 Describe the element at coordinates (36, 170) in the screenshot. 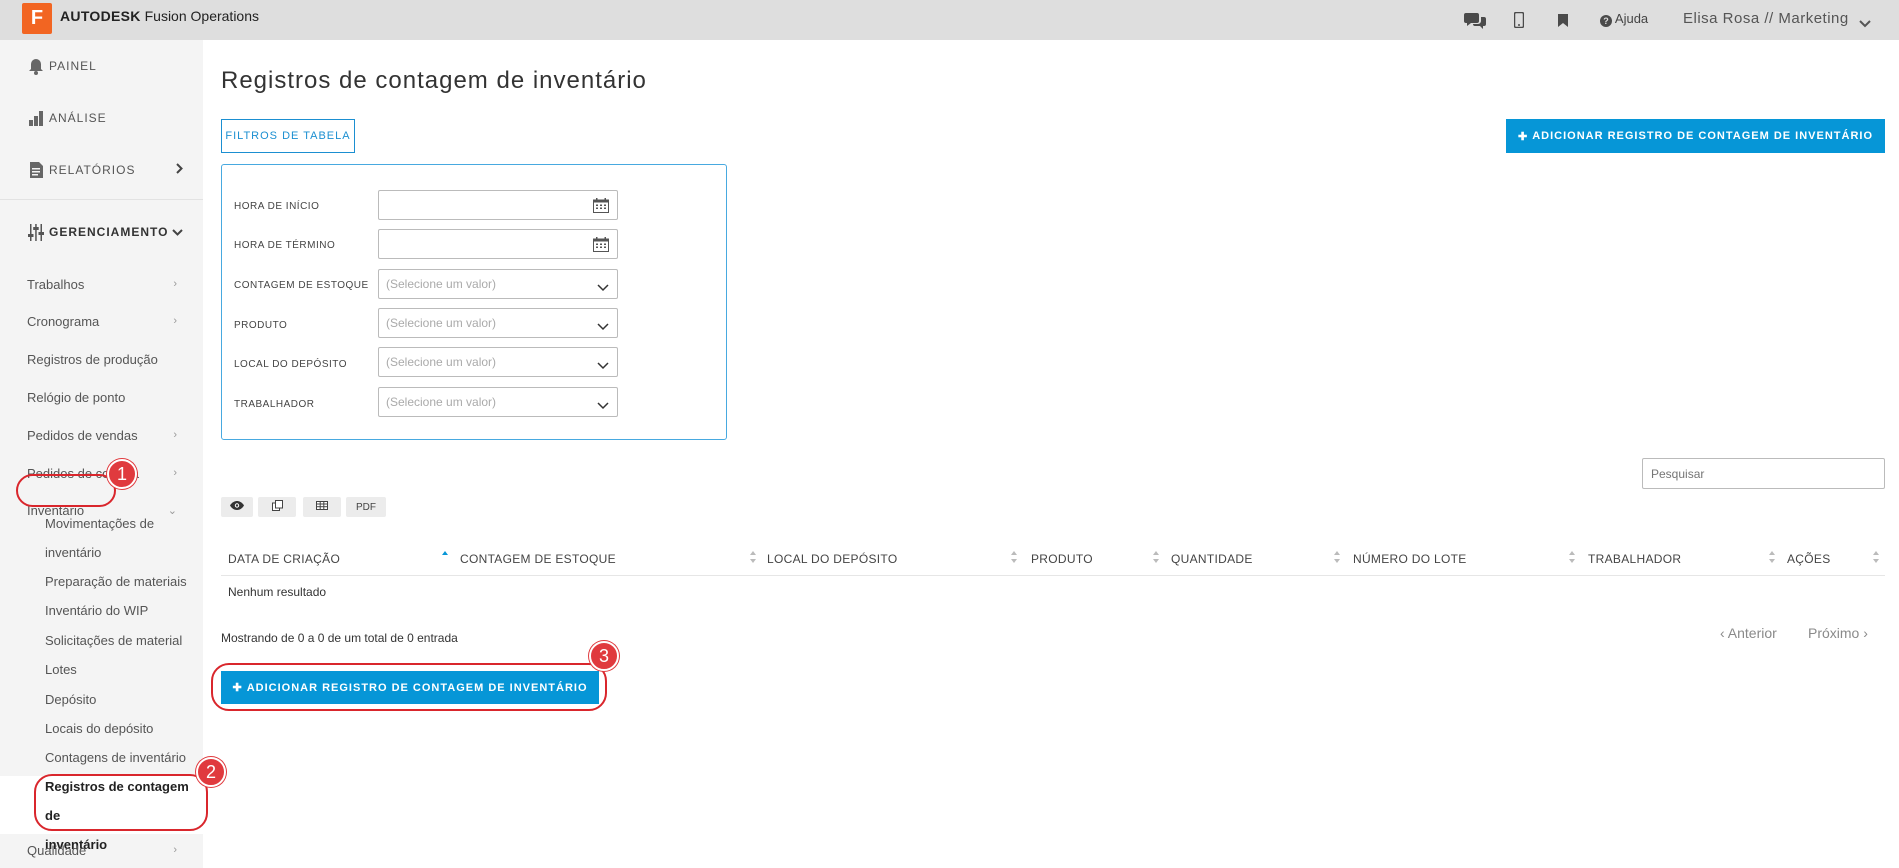

I see `report-icon` at that location.